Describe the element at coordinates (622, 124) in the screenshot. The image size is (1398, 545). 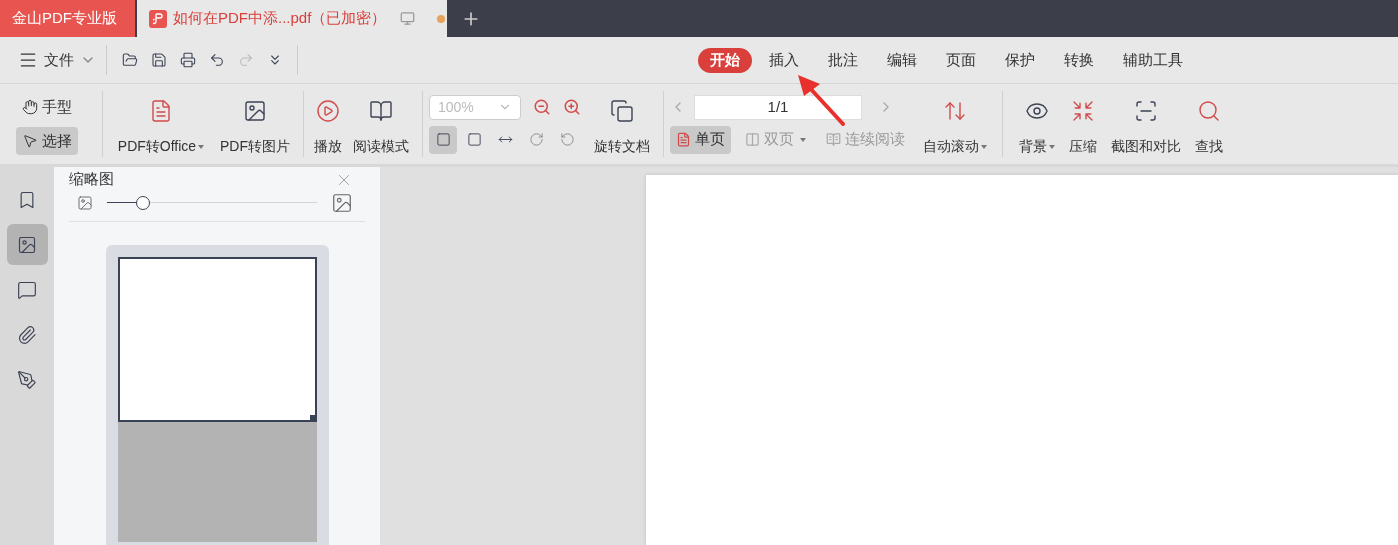
I see `rotate-document-button: 旋转文档` at that location.